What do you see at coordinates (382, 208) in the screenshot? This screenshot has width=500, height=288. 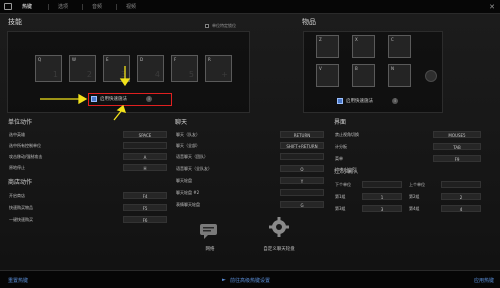 I see `control-group-key: 3` at bounding box center [382, 208].